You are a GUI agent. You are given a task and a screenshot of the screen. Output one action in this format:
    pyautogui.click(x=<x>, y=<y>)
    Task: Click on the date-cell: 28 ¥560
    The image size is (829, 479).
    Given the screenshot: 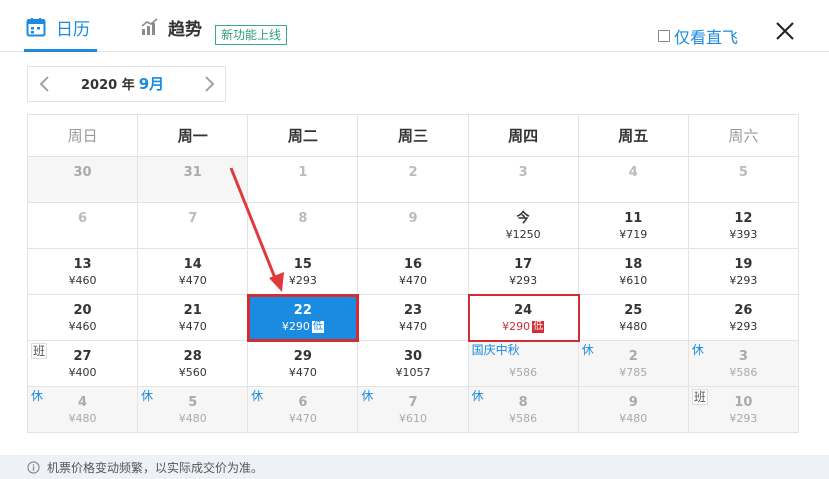 What is the action you would take?
    pyautogui.click(x=193, y=364)
    